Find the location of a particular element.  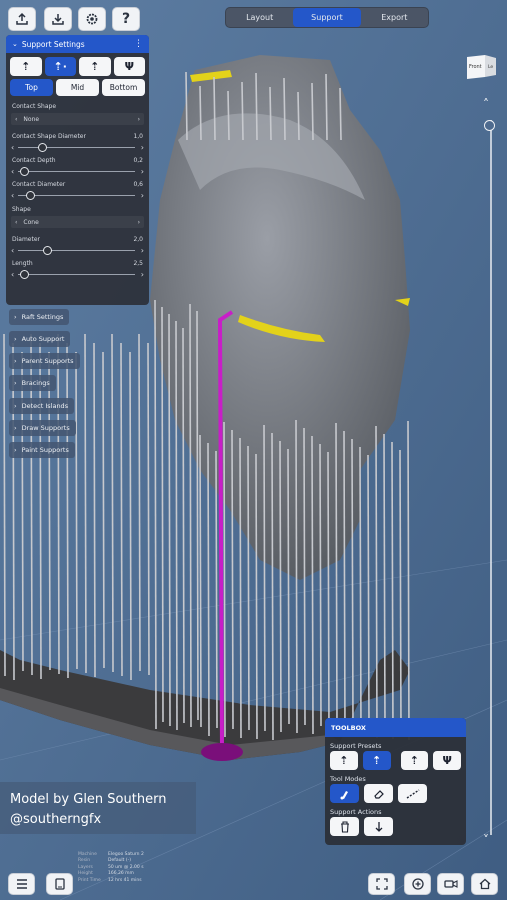

delete-icon is located at coordinates (344, 826).